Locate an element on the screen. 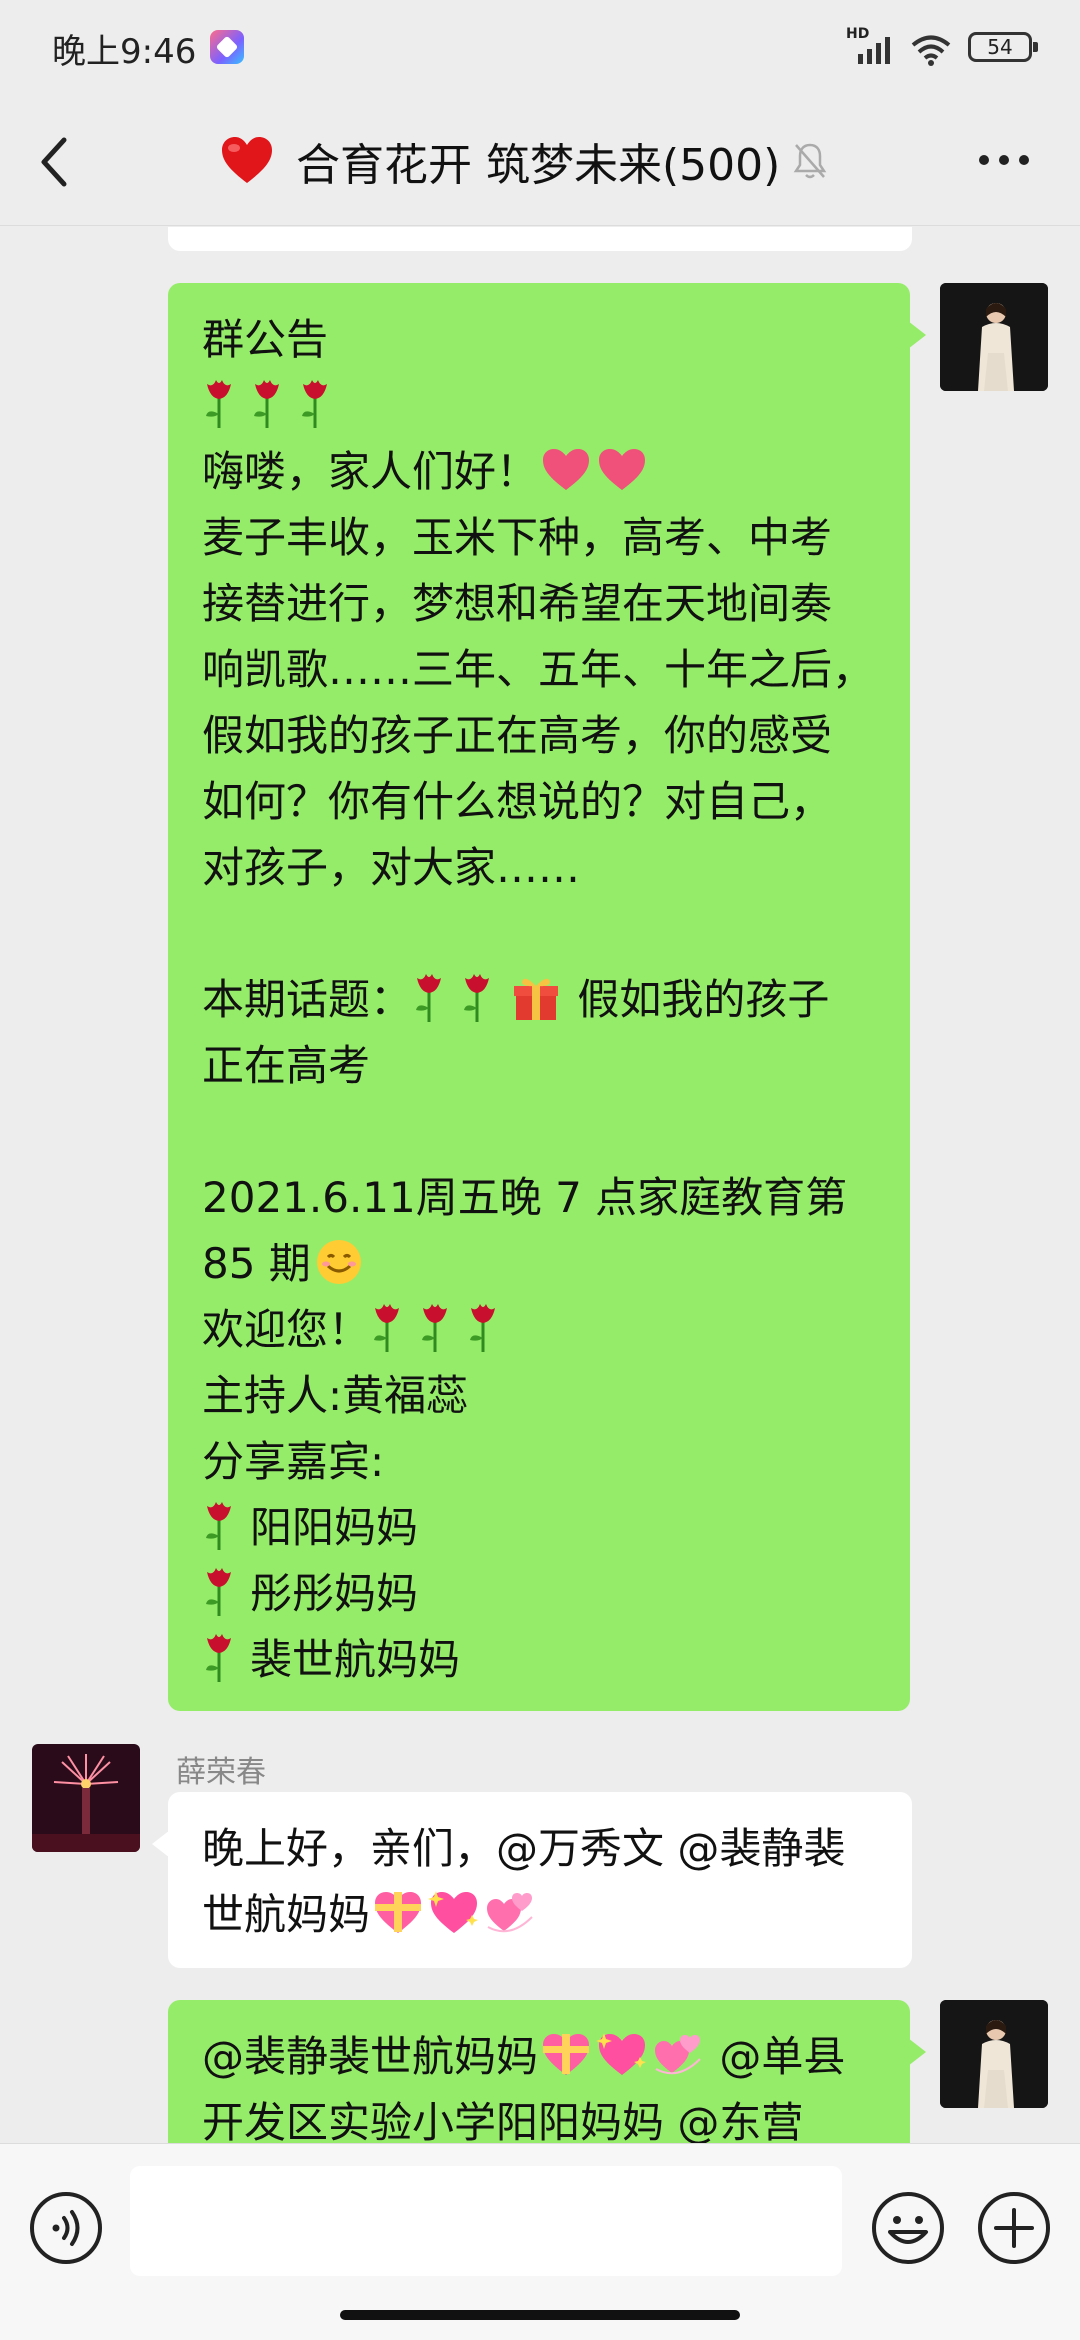  more-icon is located at coordinates (1004, 160).